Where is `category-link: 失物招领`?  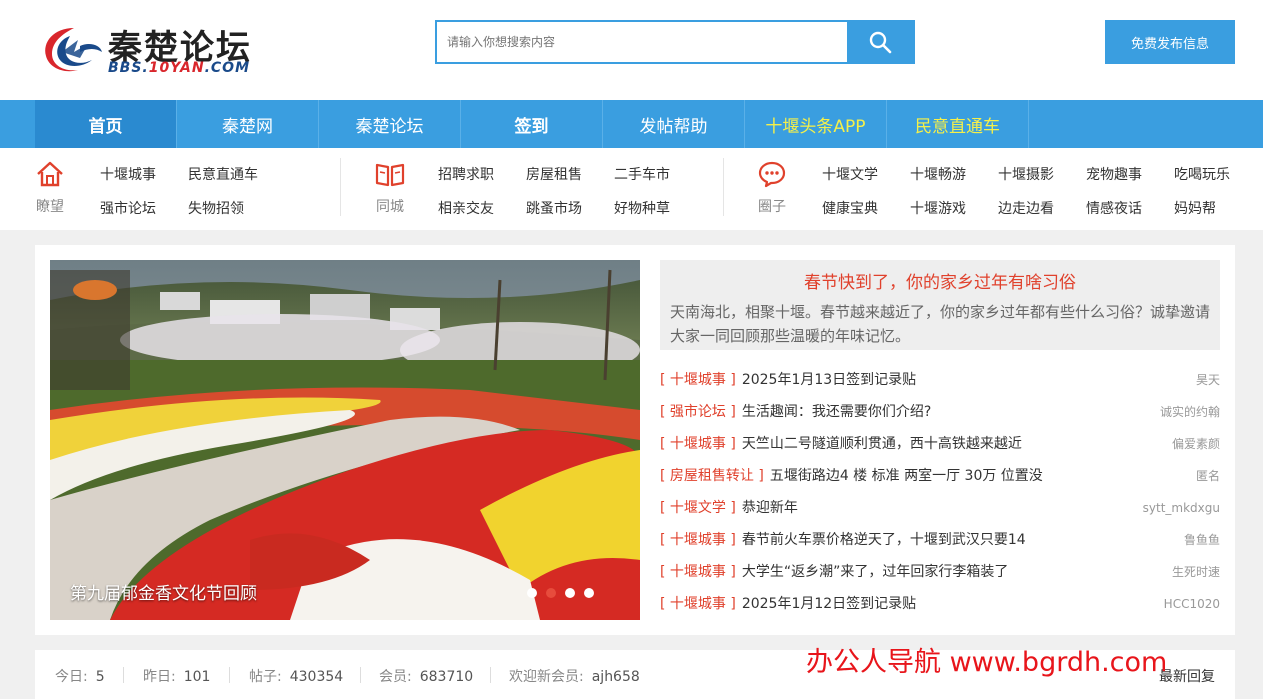 category-link: 失物招领 is located at coordinates (216, 208).